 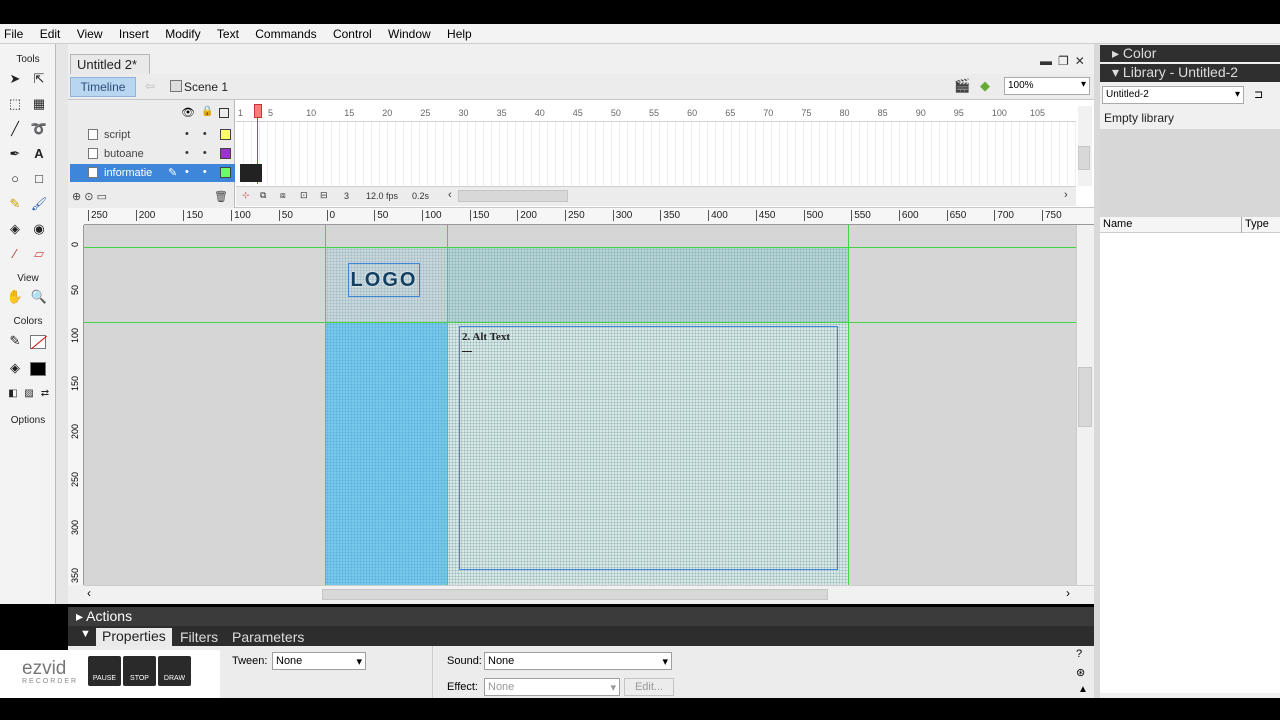 I want to click on stage-hscroll-thumb, so click(x=575, y=594).